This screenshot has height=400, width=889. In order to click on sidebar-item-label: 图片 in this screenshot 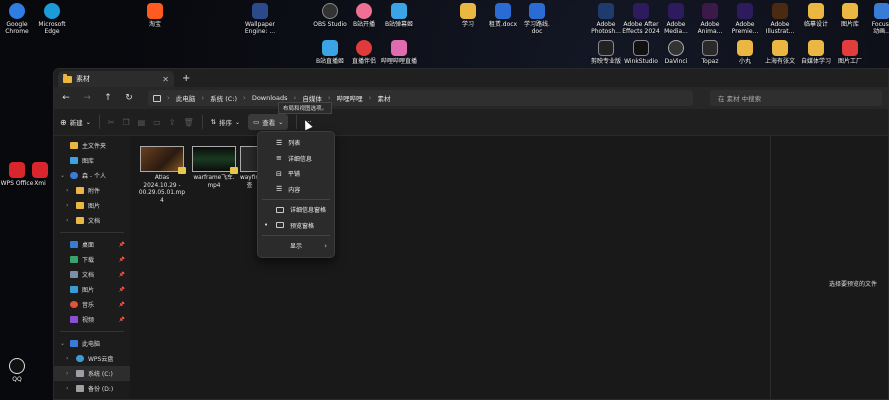, I will do `click(88, 290)`.